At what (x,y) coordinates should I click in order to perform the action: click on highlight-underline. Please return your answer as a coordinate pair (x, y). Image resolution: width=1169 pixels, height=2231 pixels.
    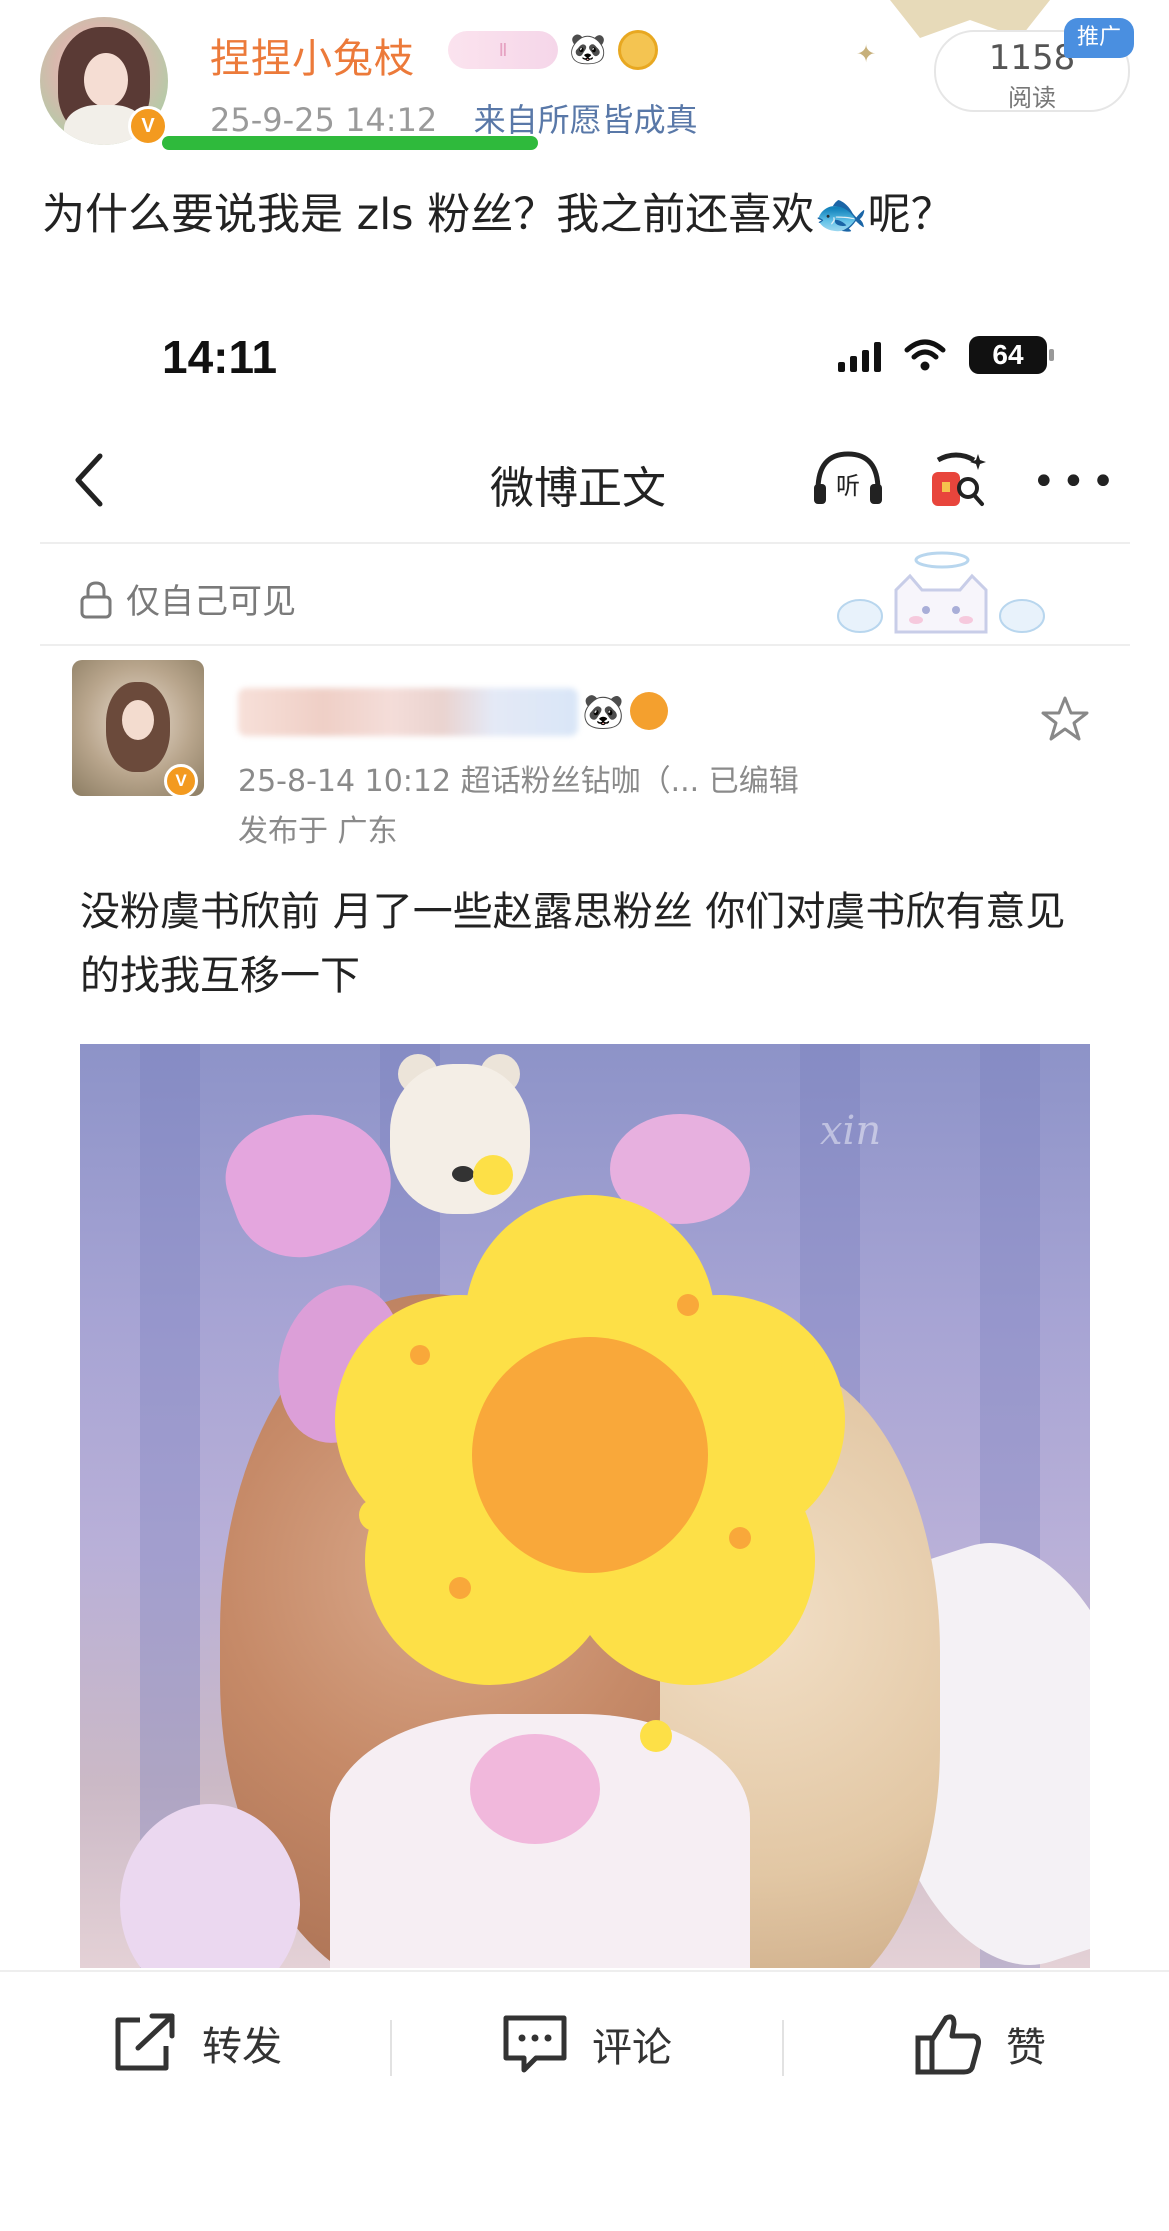
    Looking at the image, I should click on (350, 143).